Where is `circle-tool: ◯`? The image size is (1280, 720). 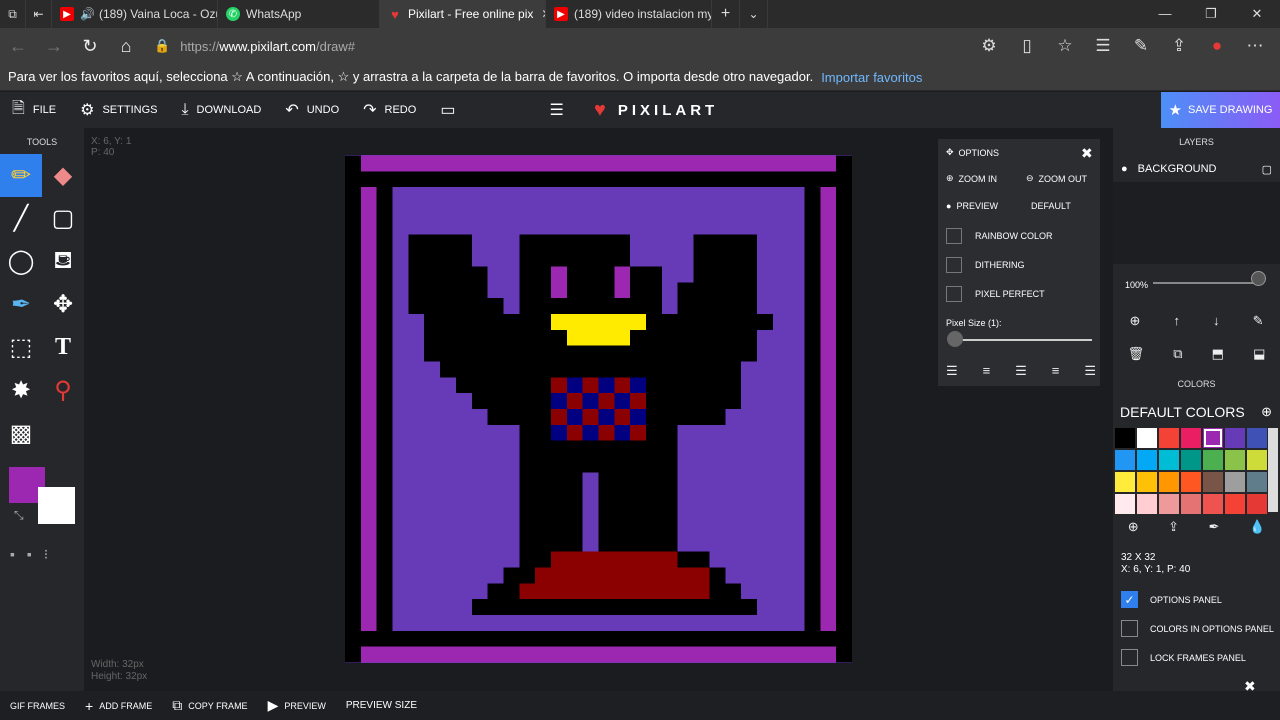
circle-tool: ◯ is located at coordinates (21, 261).